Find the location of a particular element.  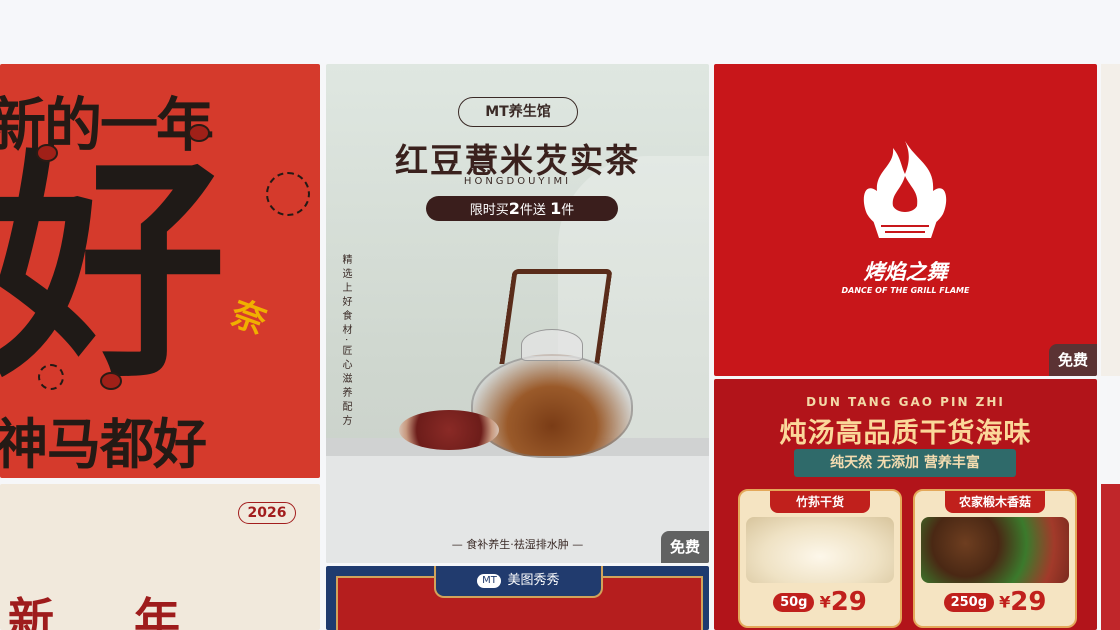

teapot-lid is located at coordinates (552, 345).